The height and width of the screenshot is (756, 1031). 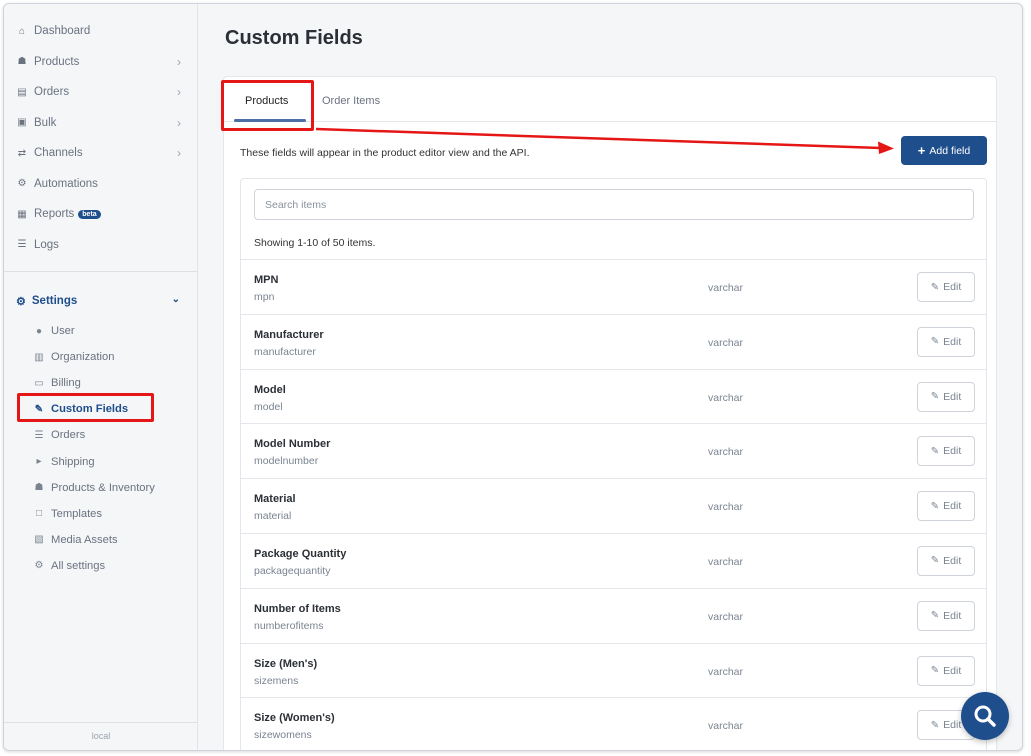 I want to click on settings-item-billing: ▭ Billing, so click(x=101, y=383).